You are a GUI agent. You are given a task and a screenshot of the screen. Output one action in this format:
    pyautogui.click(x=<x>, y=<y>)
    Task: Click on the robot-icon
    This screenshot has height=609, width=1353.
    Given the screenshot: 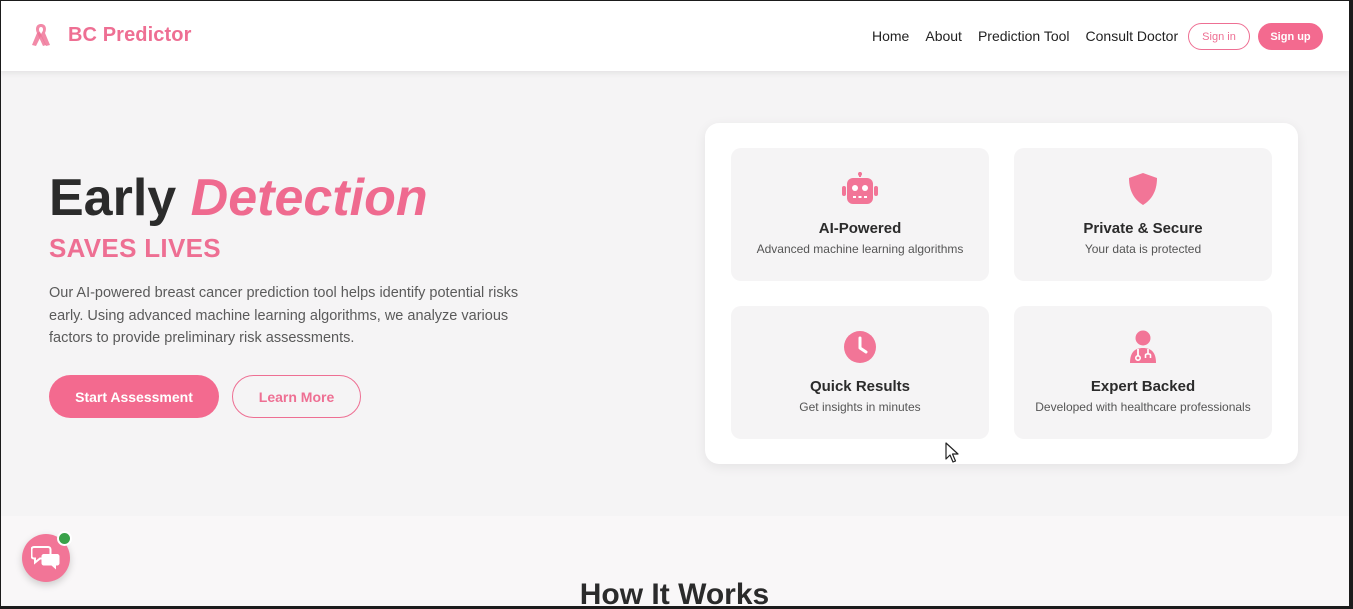 What is the action you would take?
    pyautogui.click(x=860, y=189)
    